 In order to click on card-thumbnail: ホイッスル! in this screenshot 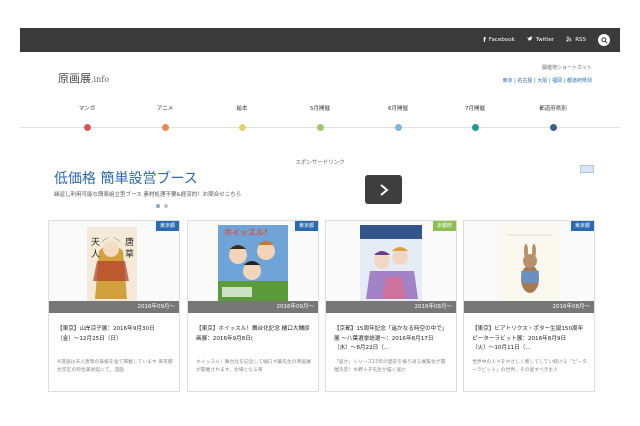, I will do `click(253, 266)`.